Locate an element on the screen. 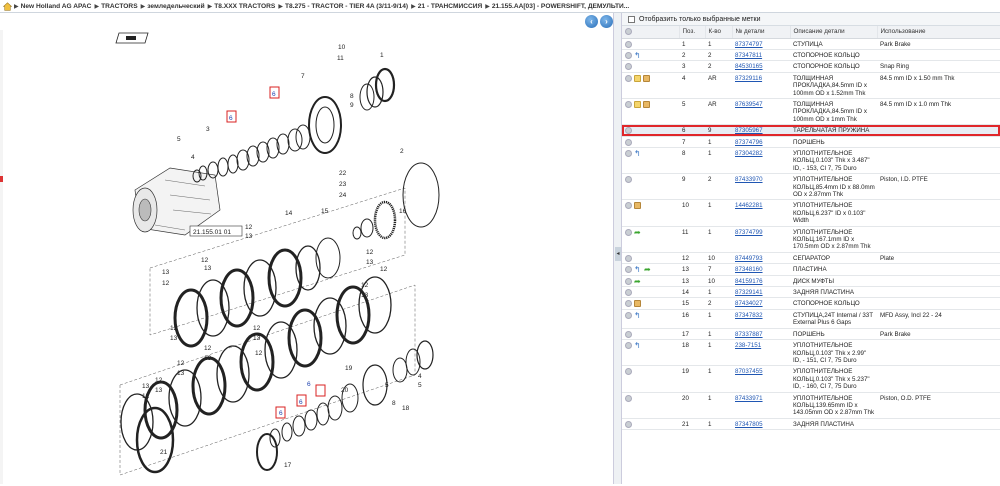 The height and width of the screenshot is (486, 1000). table-row: 12 10 87449793 СЕПАРАТОР Plate is located at coordinates (811, 258).